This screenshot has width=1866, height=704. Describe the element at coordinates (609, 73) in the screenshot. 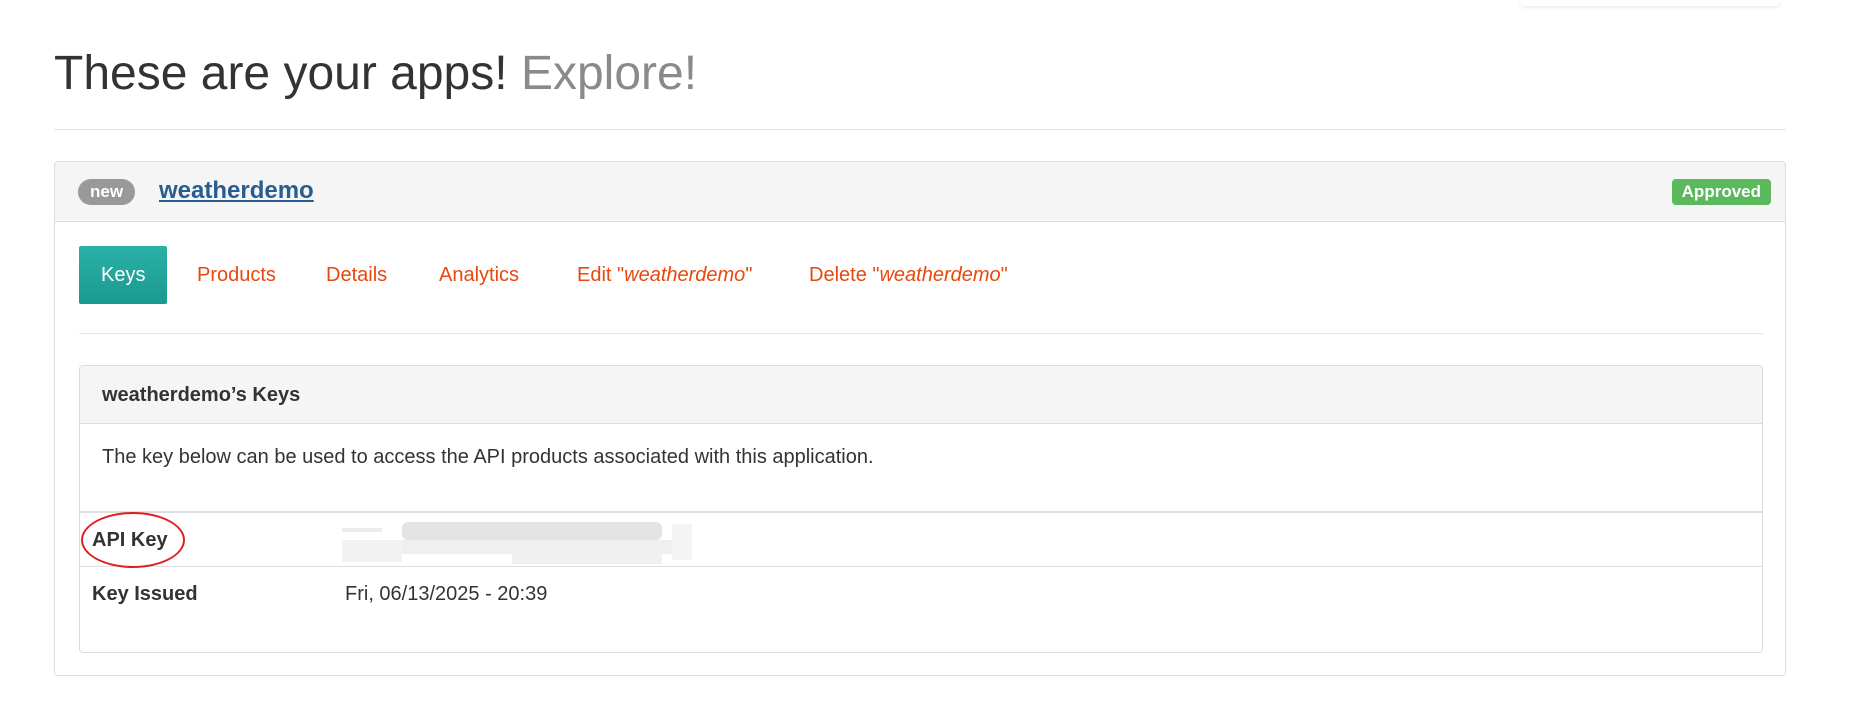

I see `page-title-subtitle: Explore!` at that location.